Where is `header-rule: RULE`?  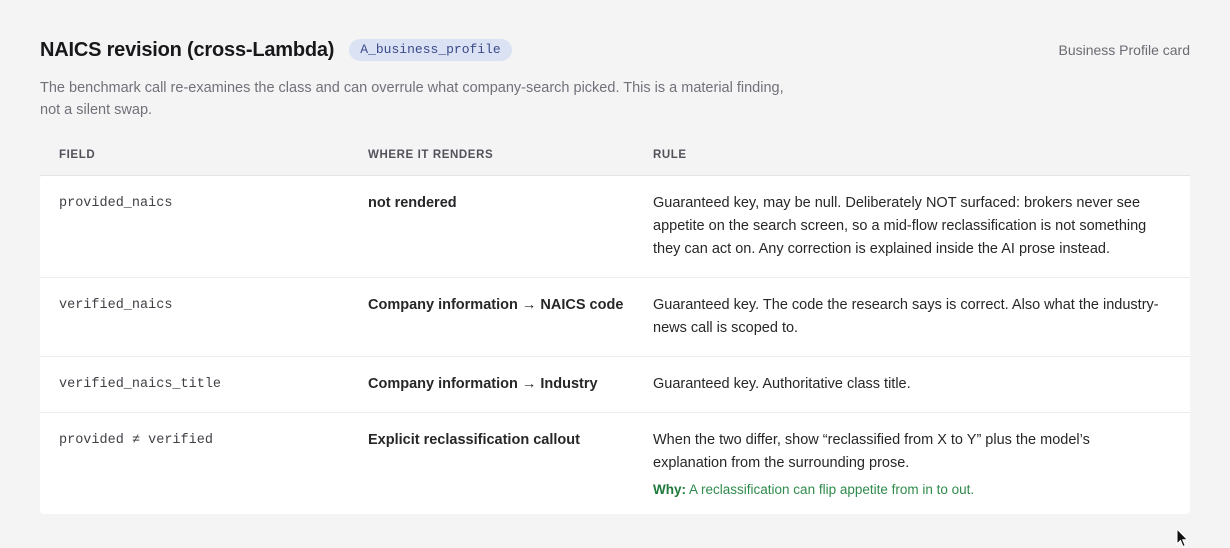
header-rule: RULE is located at coordinates (670, 155).